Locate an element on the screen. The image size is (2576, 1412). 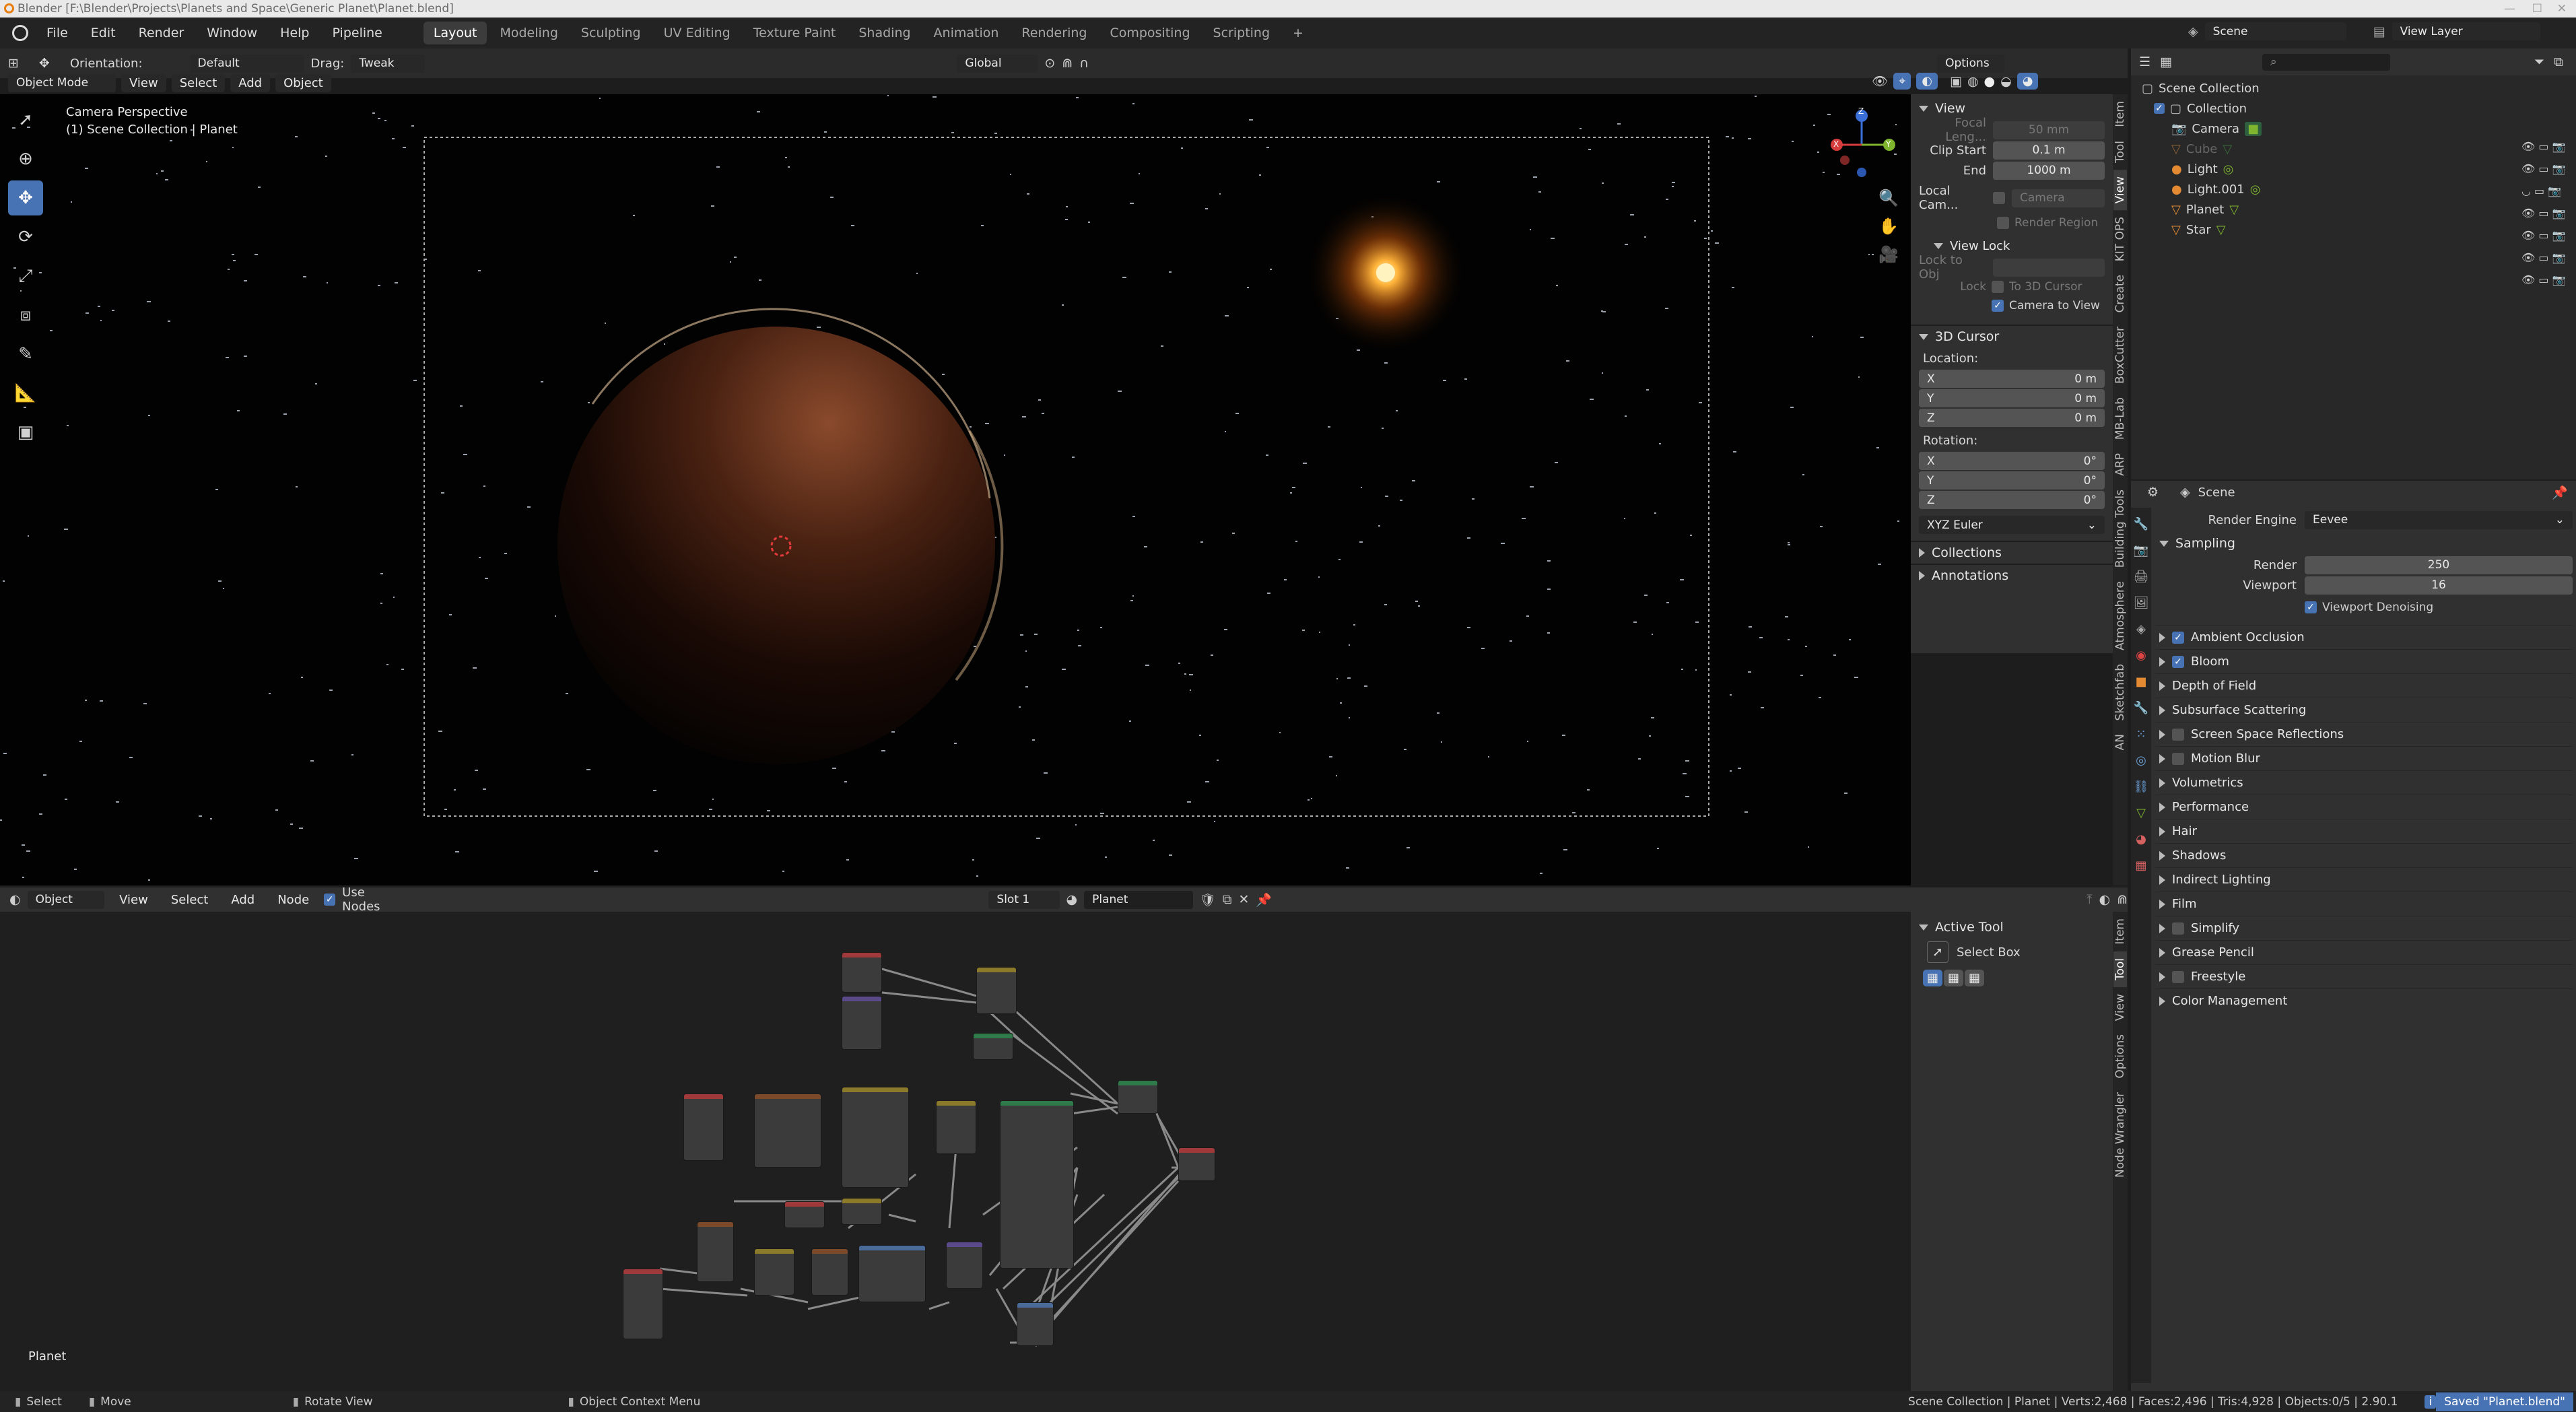
node-menu-view: View is located at coordinates (133, 900).